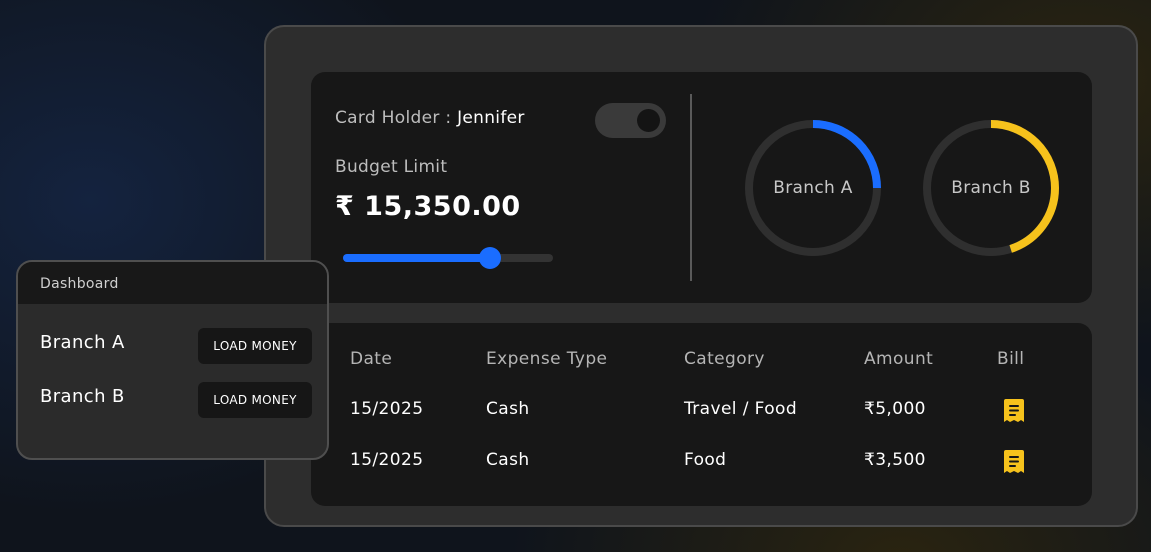 This screenshot has width=1151, height=552. I want to click on header-amount: Amount, so click(899, 359).